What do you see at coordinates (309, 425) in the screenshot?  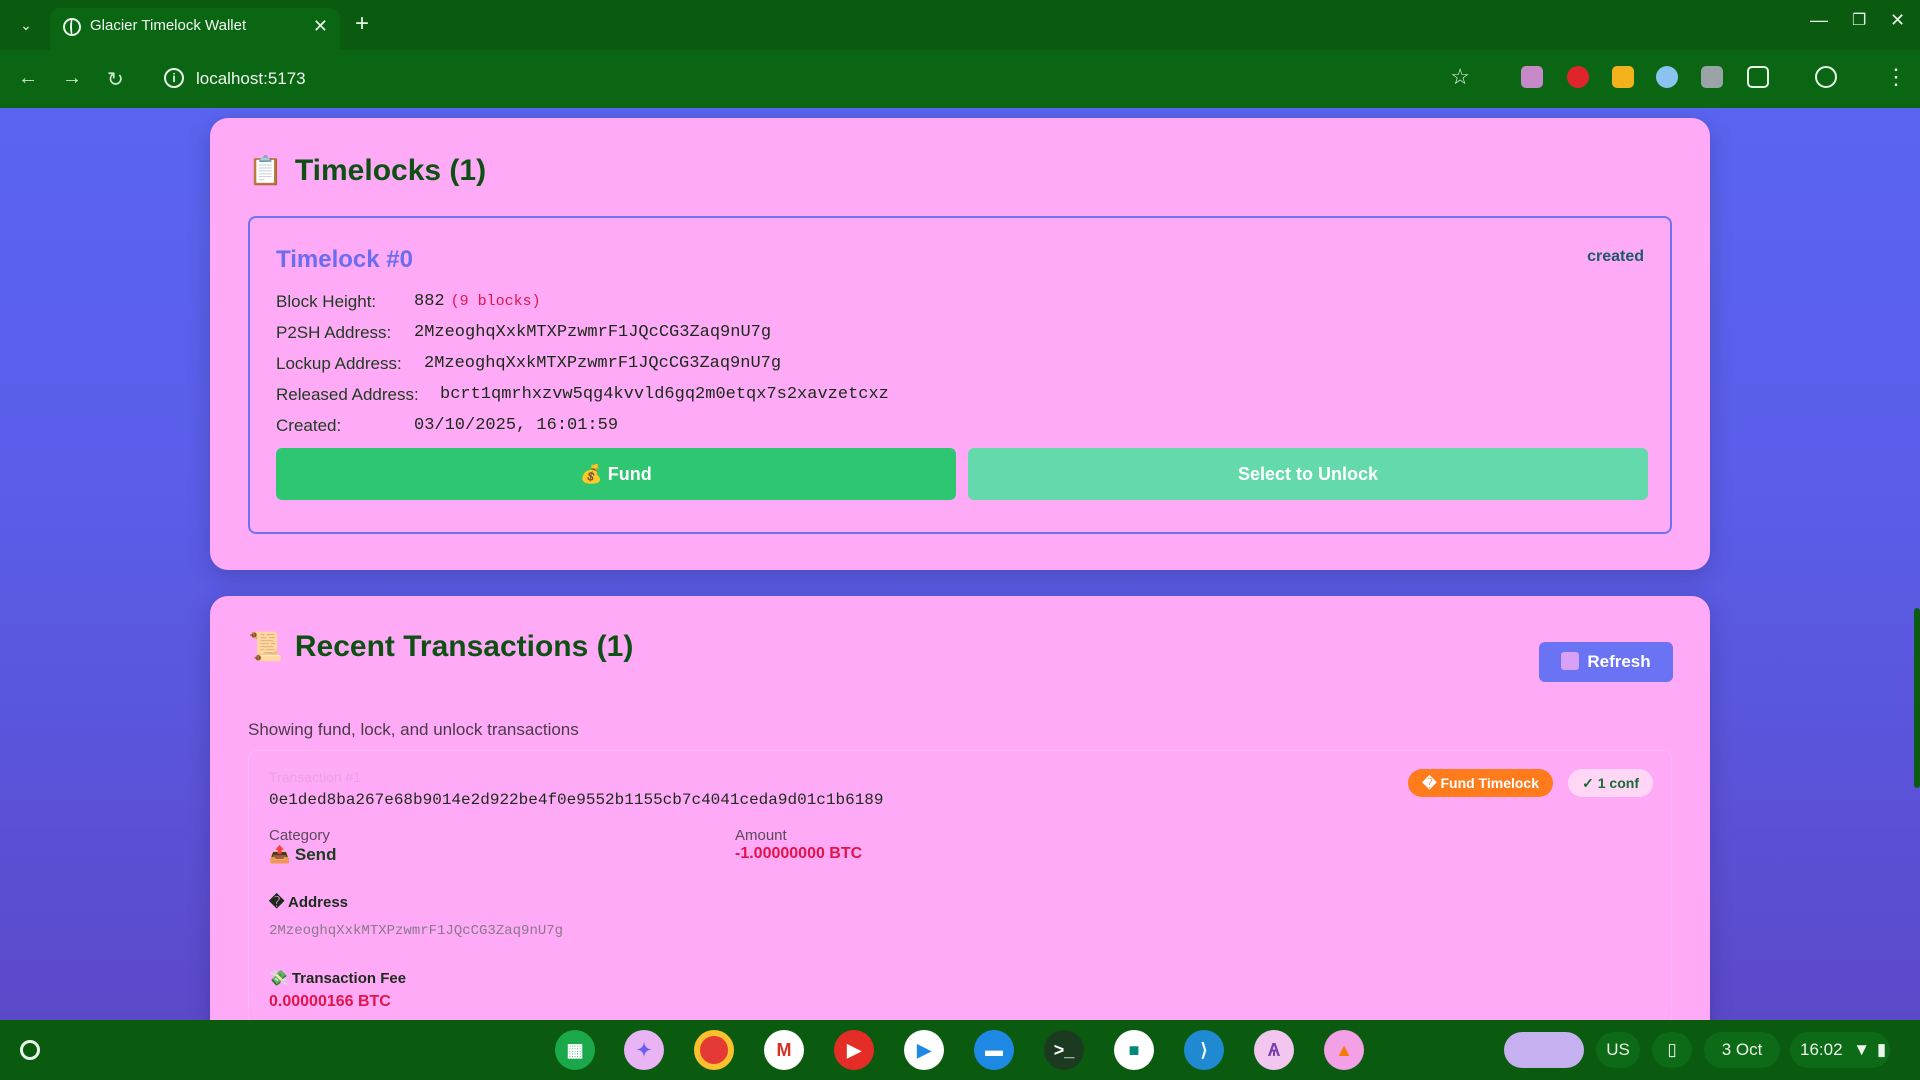 I see `created-label: Created:` at bounding box center [309, 425].